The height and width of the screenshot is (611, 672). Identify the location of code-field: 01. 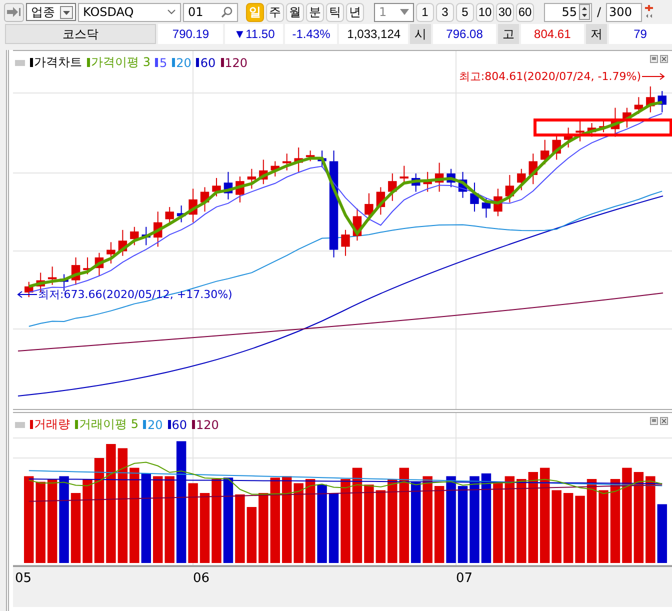
(210, 12).